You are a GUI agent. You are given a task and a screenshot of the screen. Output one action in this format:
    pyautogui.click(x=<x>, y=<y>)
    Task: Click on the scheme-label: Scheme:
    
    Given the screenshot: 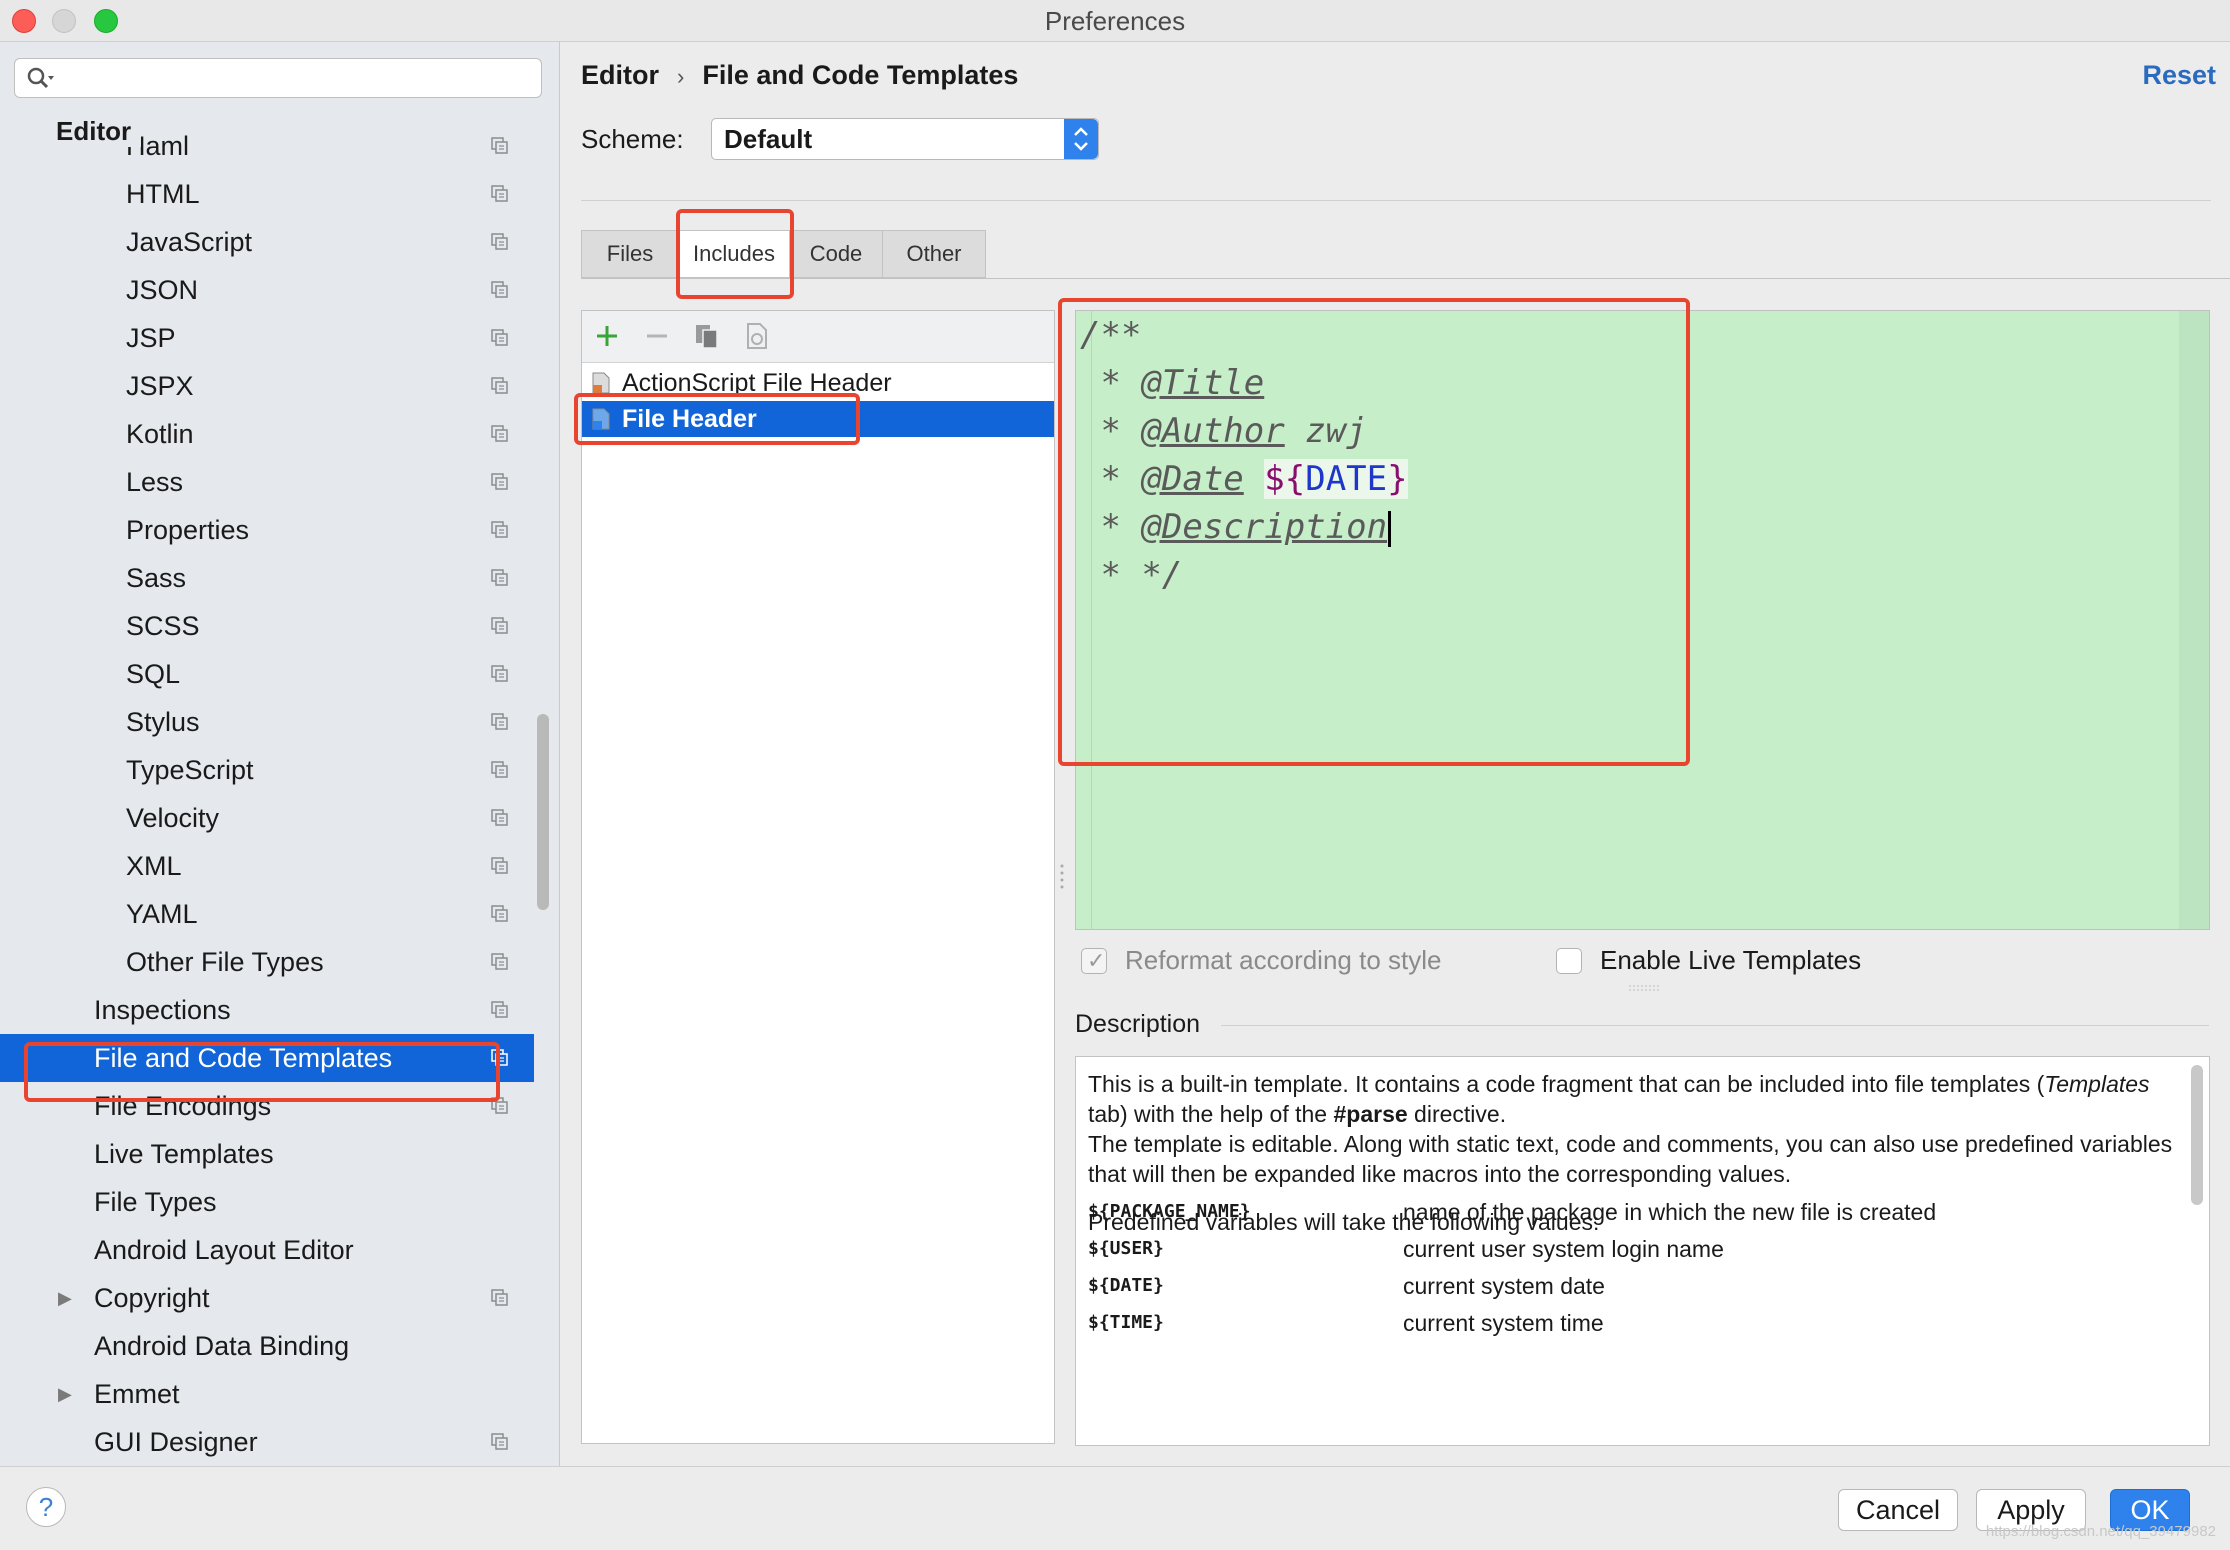 What is the action you would take?
    pyautogui.click(x=632, y=139)
    